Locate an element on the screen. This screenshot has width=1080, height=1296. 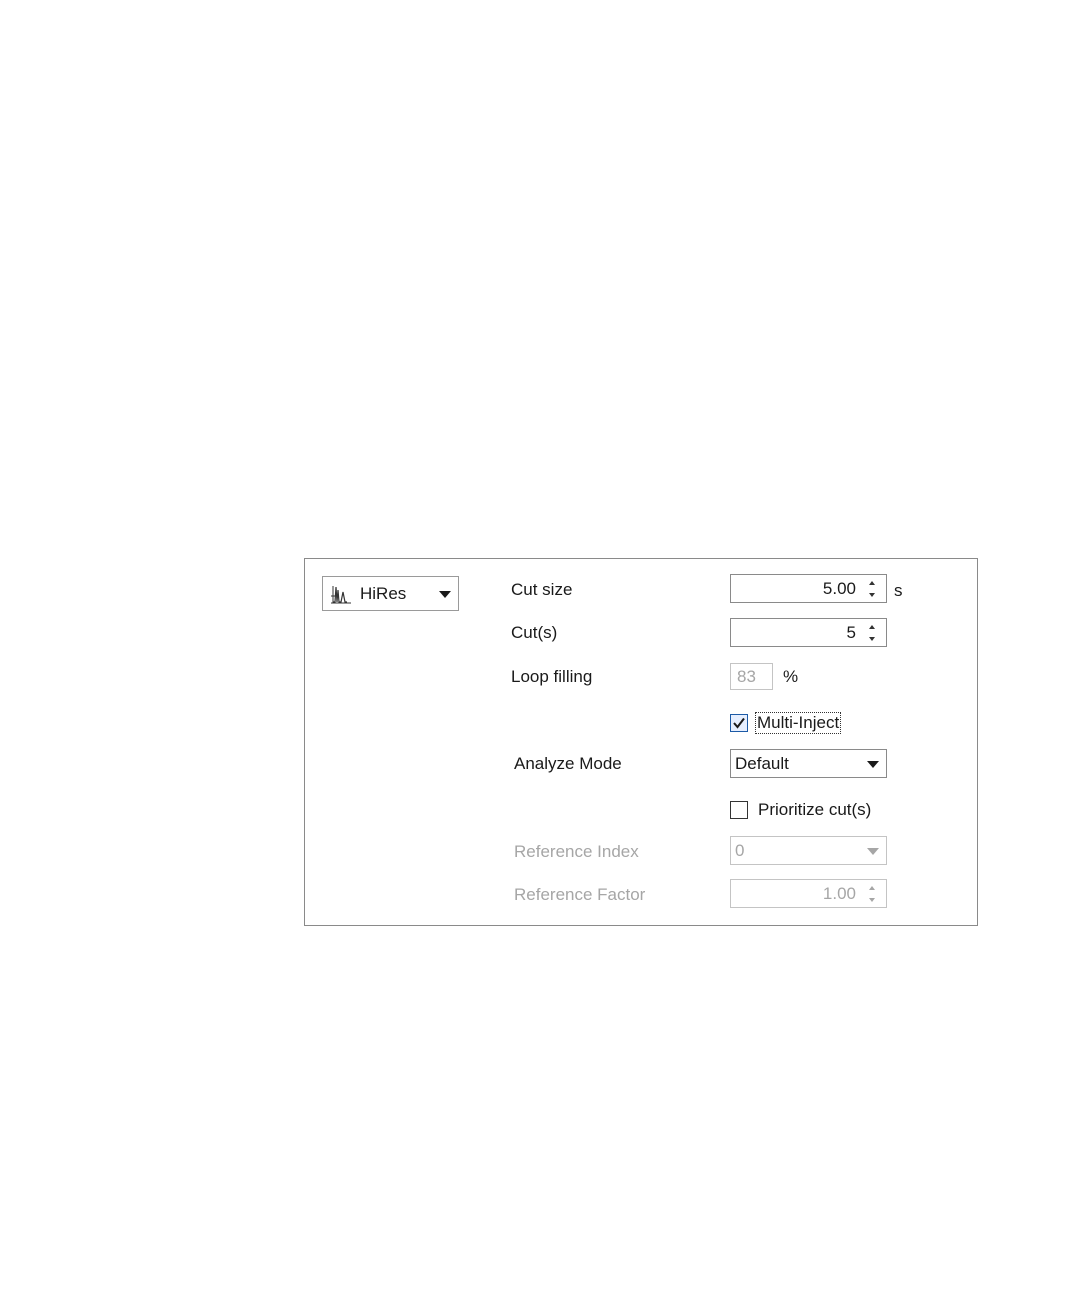
cuts-label: Cut(s) is located at coordinates (534, 632).